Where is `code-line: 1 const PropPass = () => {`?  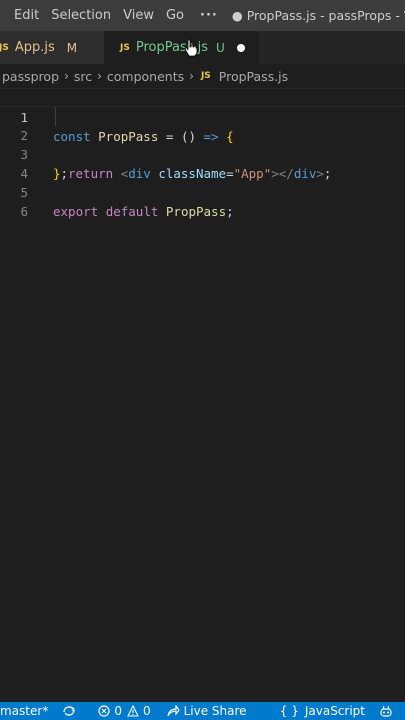
code-line: 1 const PropPass = () => { is located at coordinates (202, 116).